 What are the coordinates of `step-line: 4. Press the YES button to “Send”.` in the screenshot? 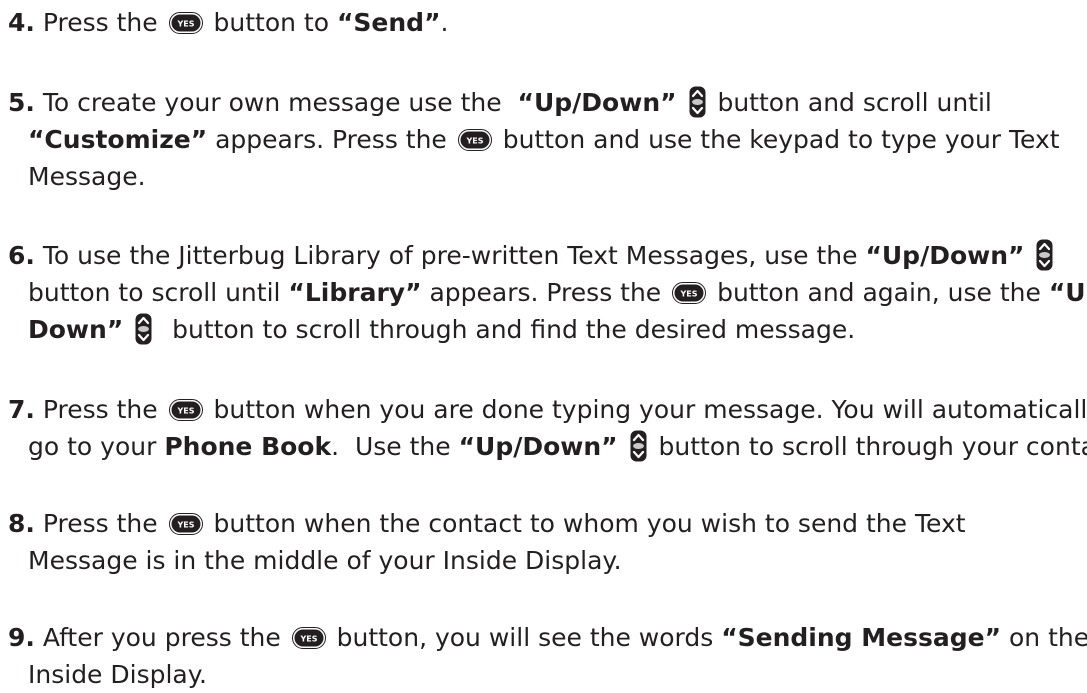 It's located at (546, 22).